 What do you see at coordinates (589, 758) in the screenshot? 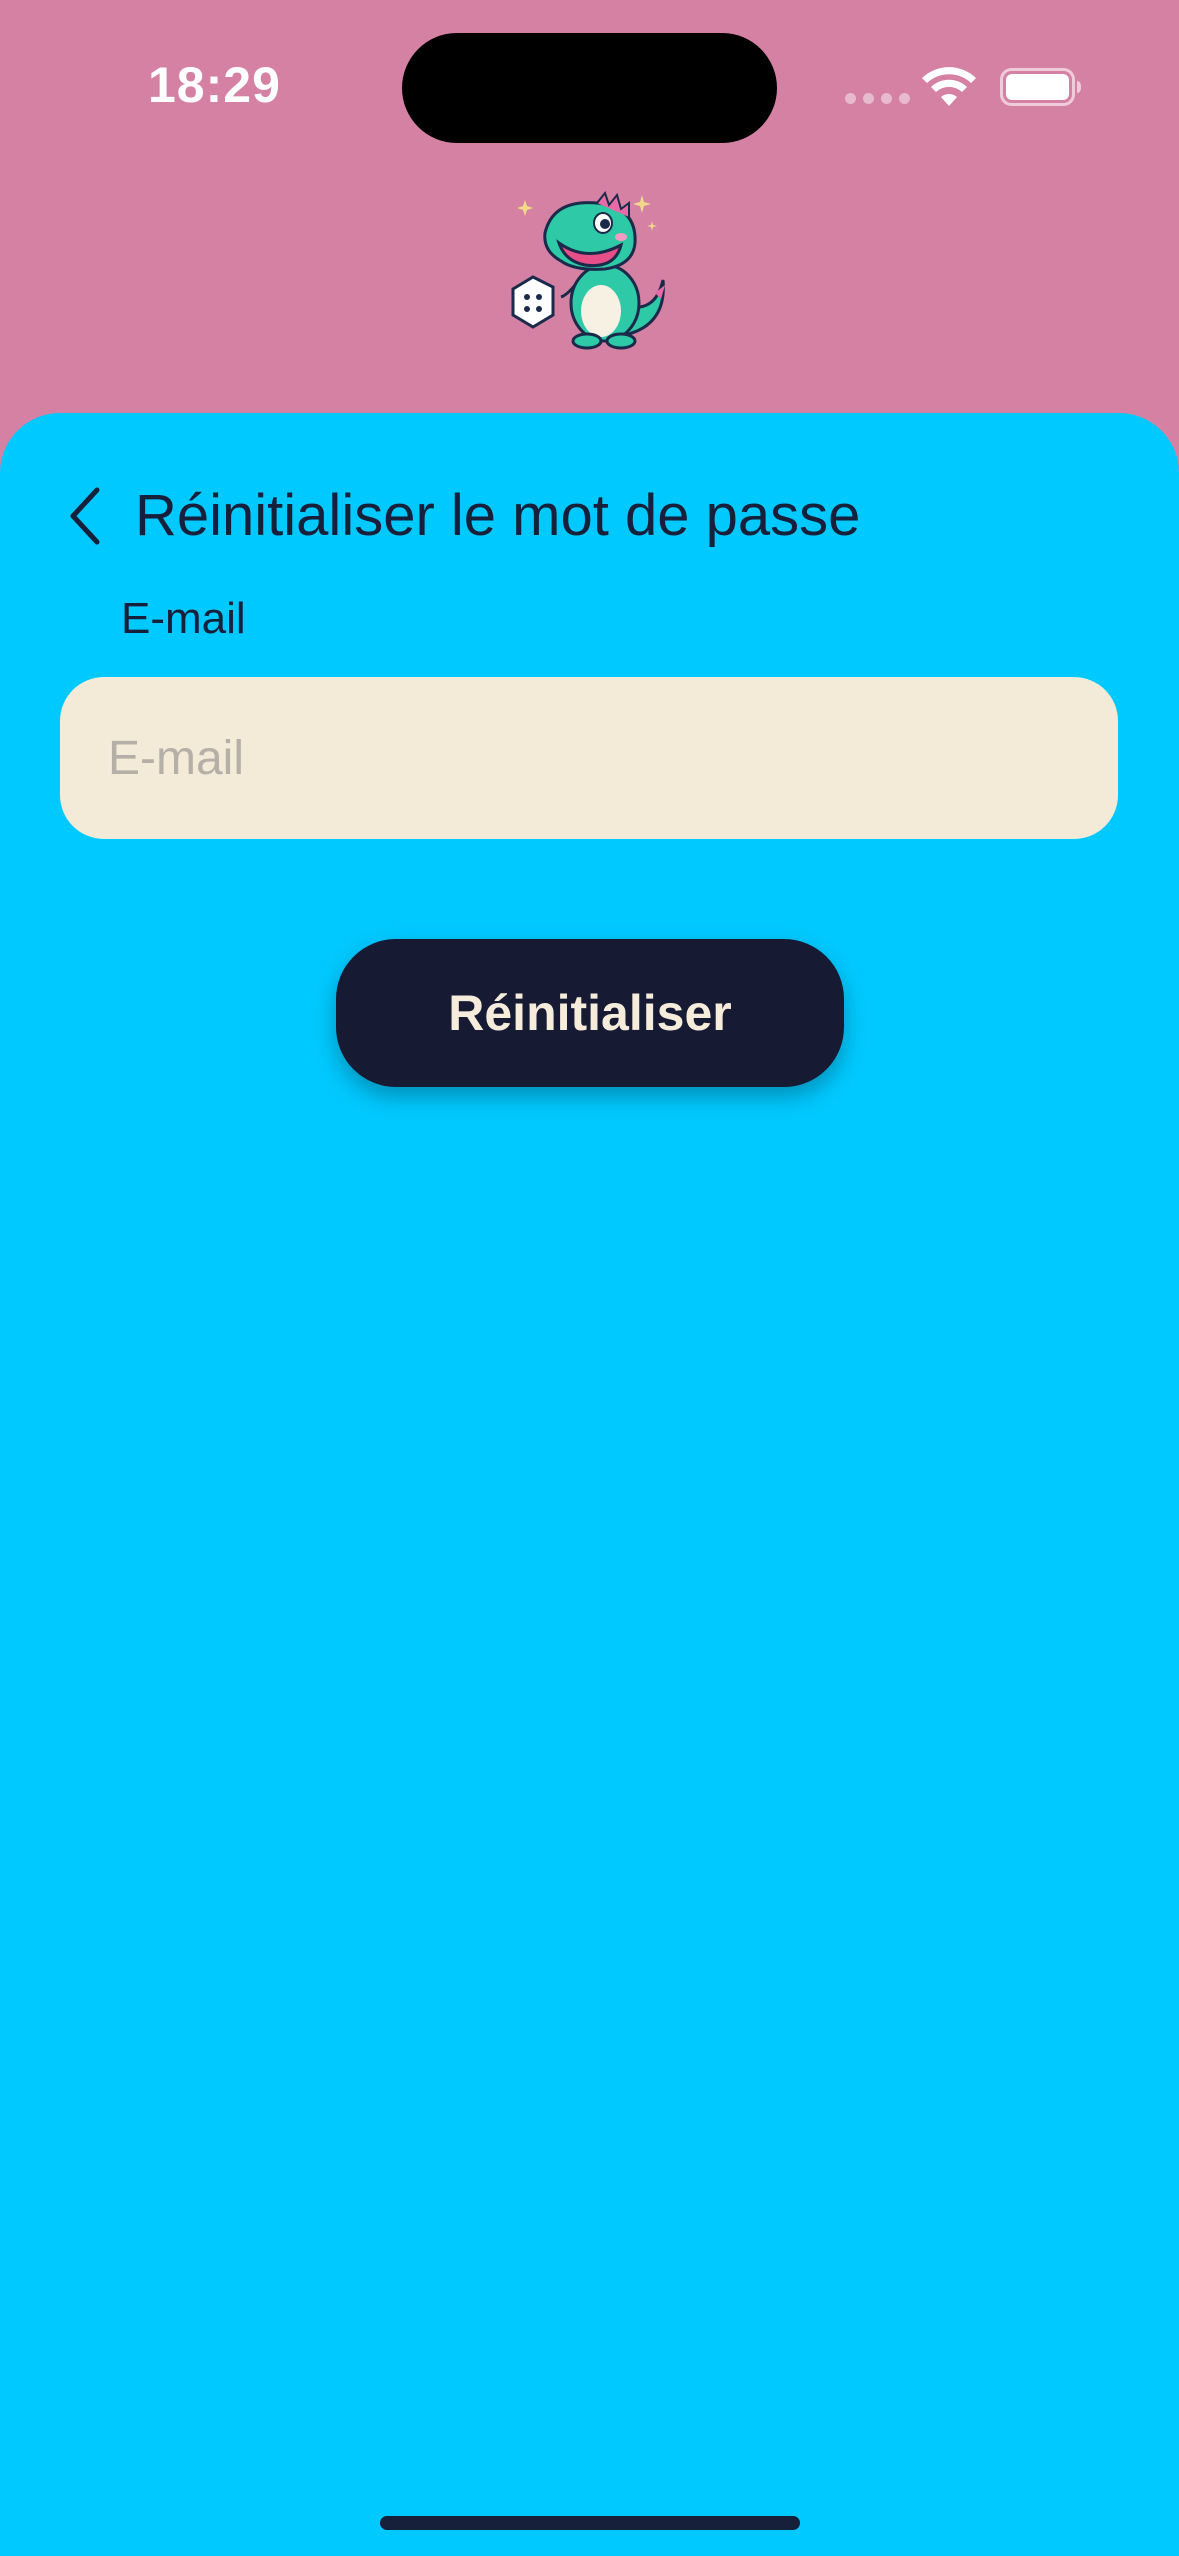
I see `email-input` at bounding box center [589, 758].